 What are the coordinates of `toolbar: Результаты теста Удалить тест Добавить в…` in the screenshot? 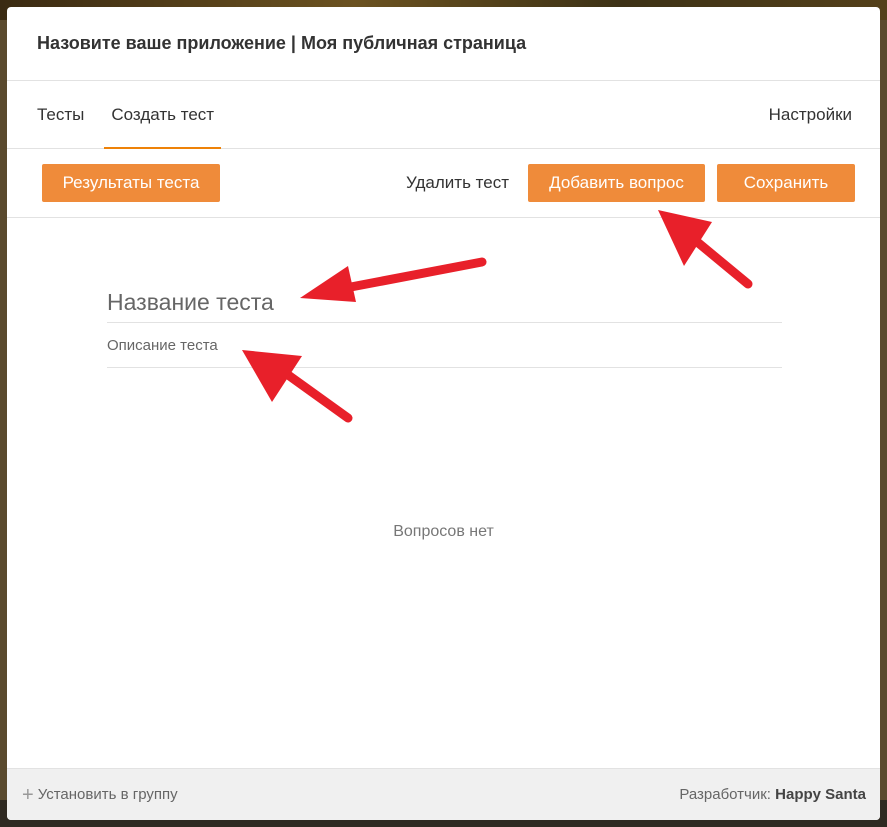 It's located at (443, 183).